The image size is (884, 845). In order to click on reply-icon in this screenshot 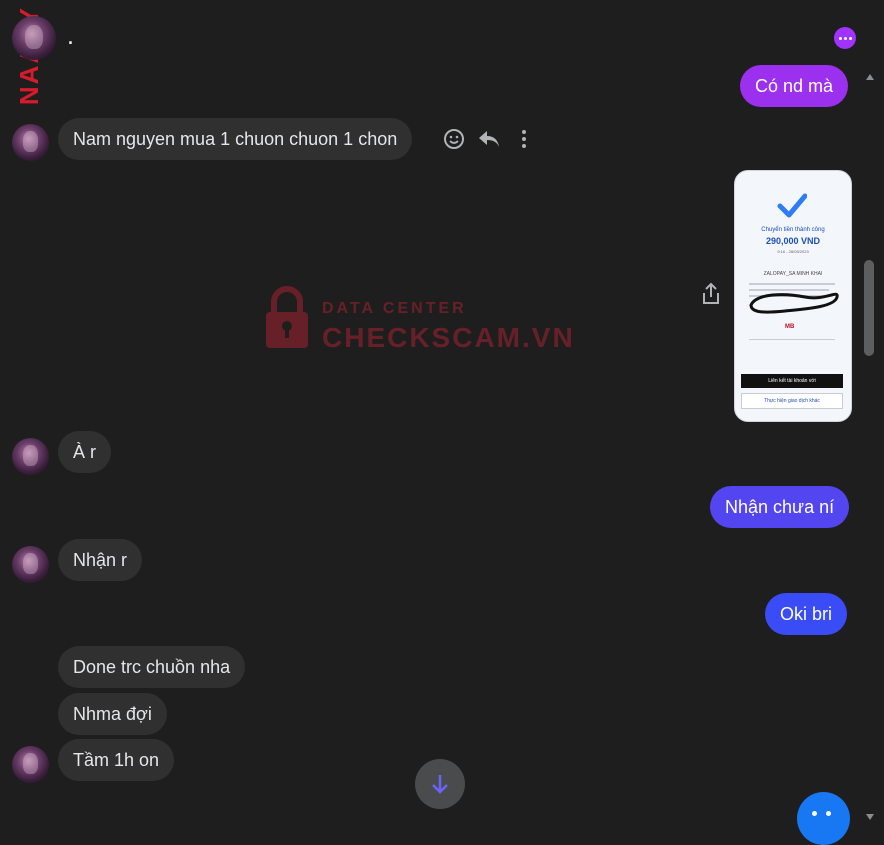, I will do `click(489, 139)`.